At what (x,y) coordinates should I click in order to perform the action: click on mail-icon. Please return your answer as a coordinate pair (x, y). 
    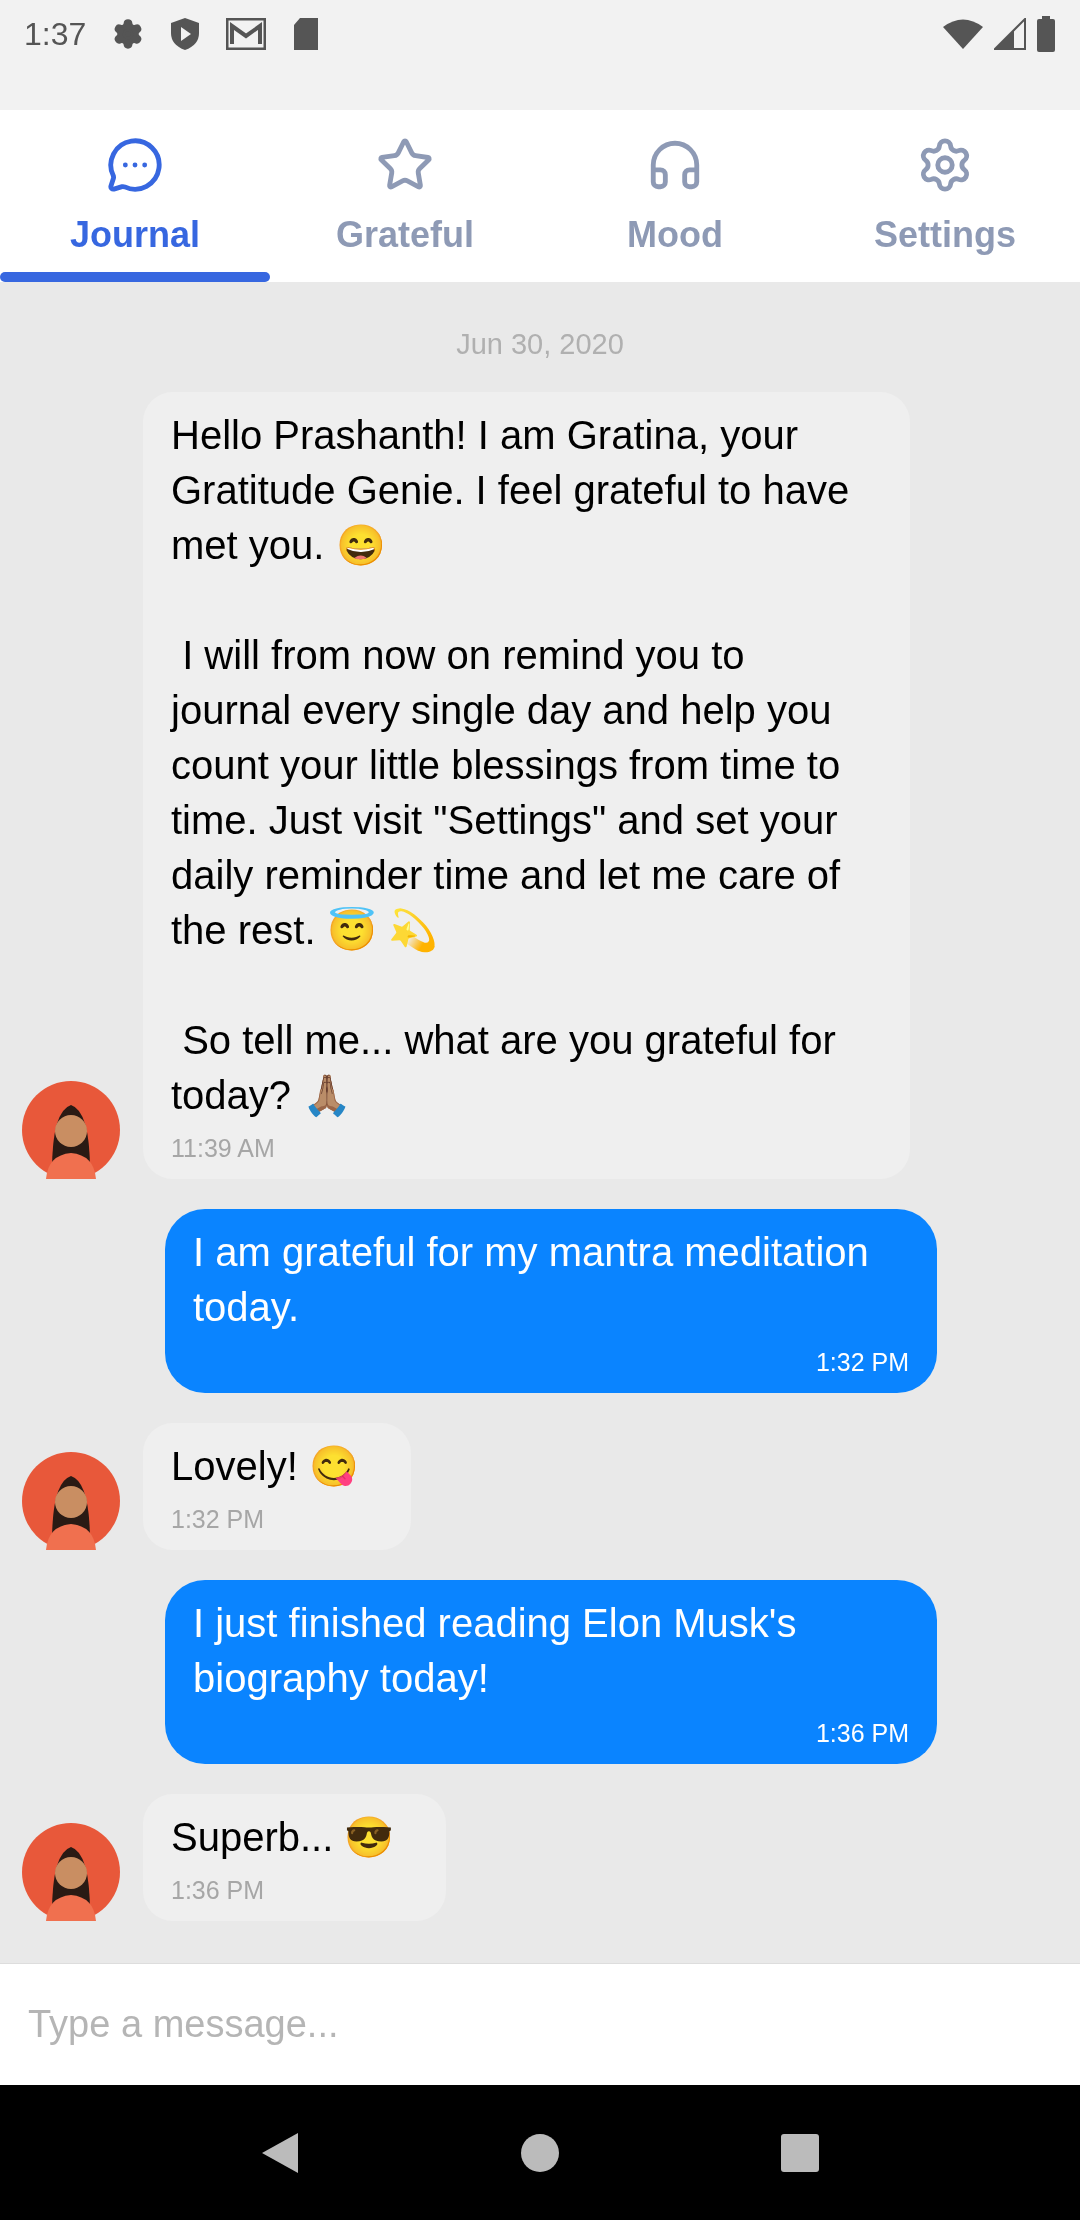
    Looking at the image, I should click on (246, 34).